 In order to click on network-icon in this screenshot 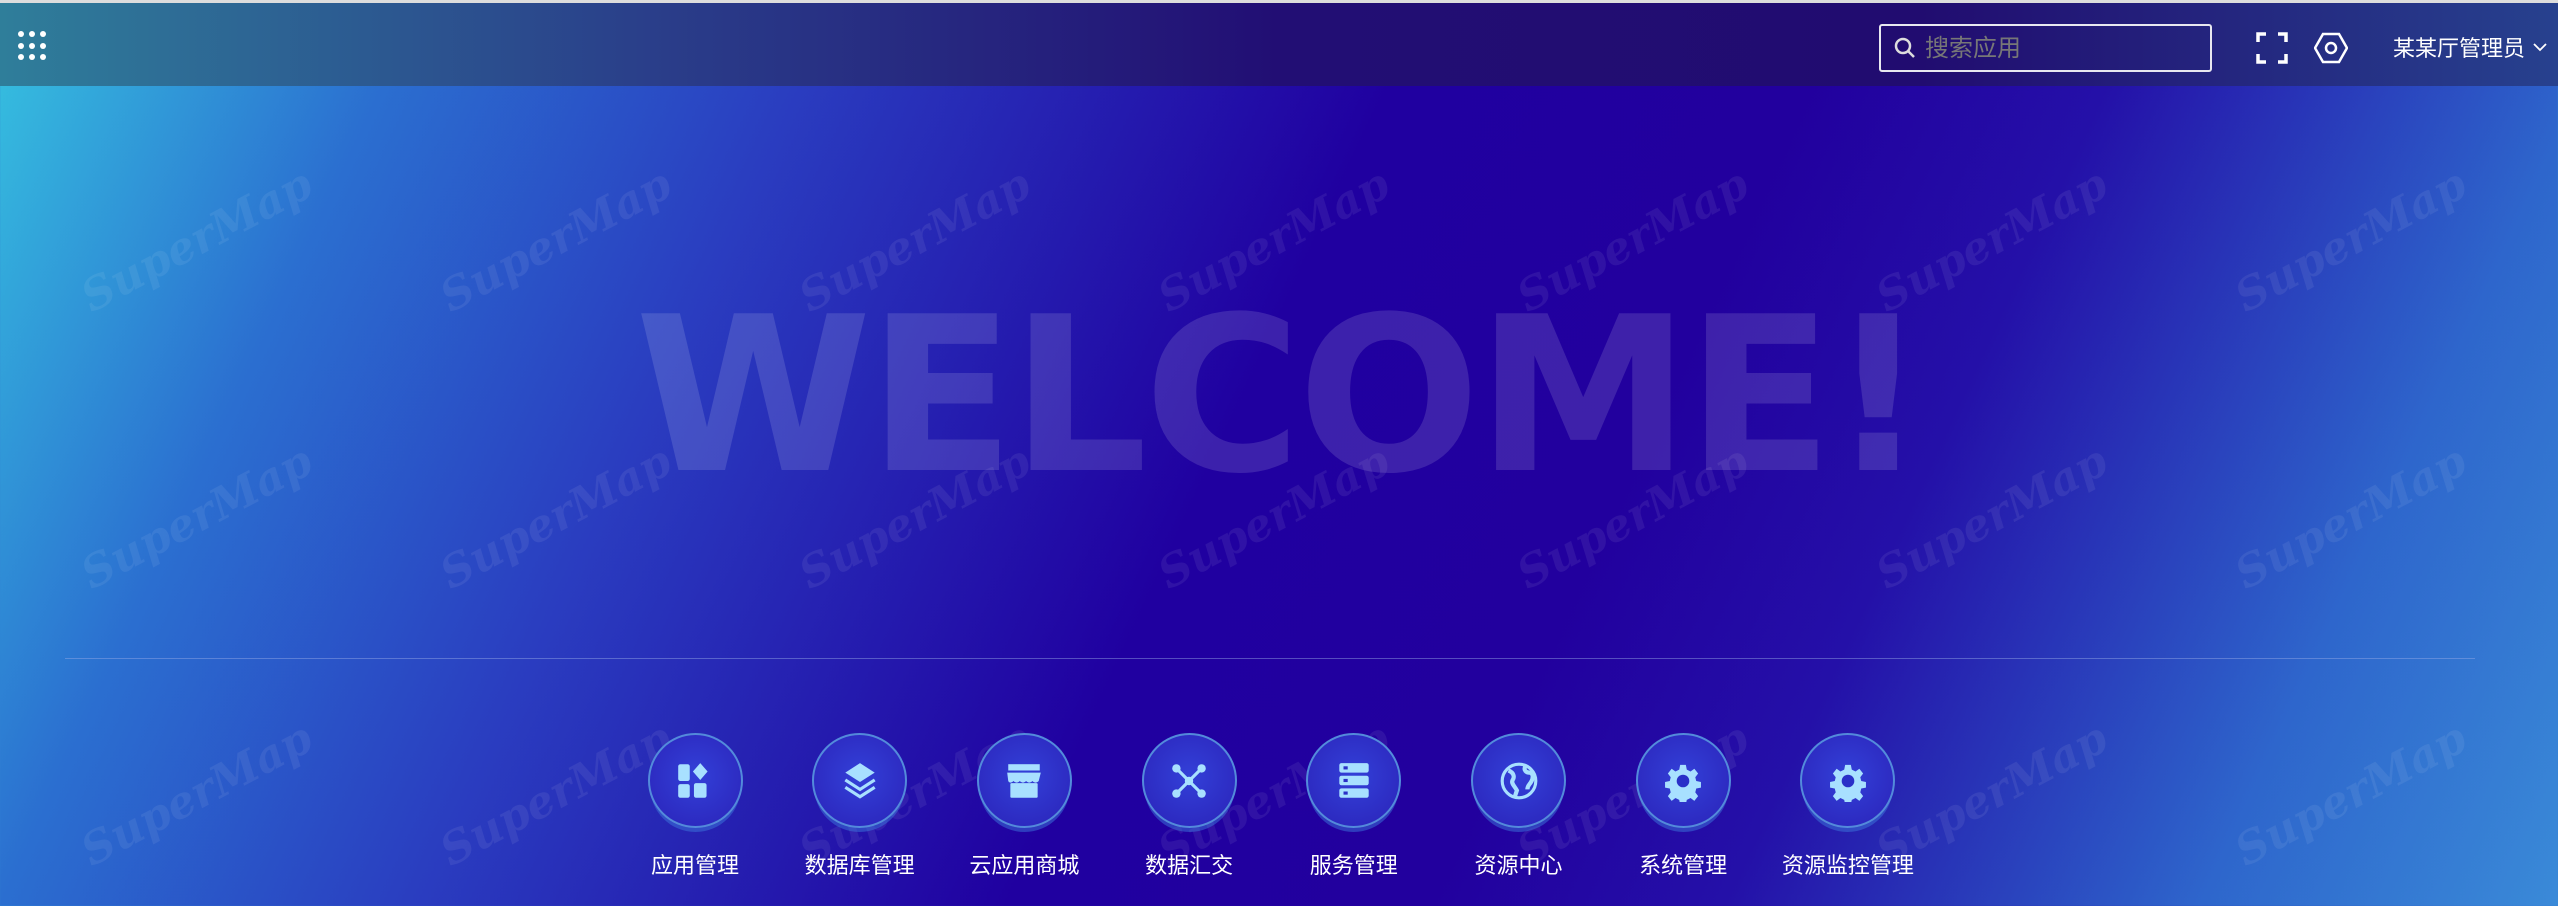, I will do `click(1189, 780)`.